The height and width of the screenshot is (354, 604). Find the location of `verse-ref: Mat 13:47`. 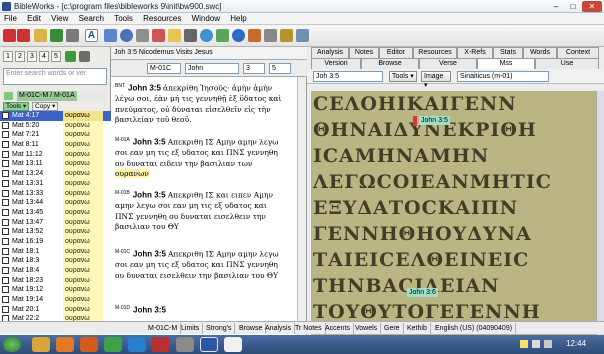

verse-ref: Mat 13:47 is located at coordinates (27, 223).